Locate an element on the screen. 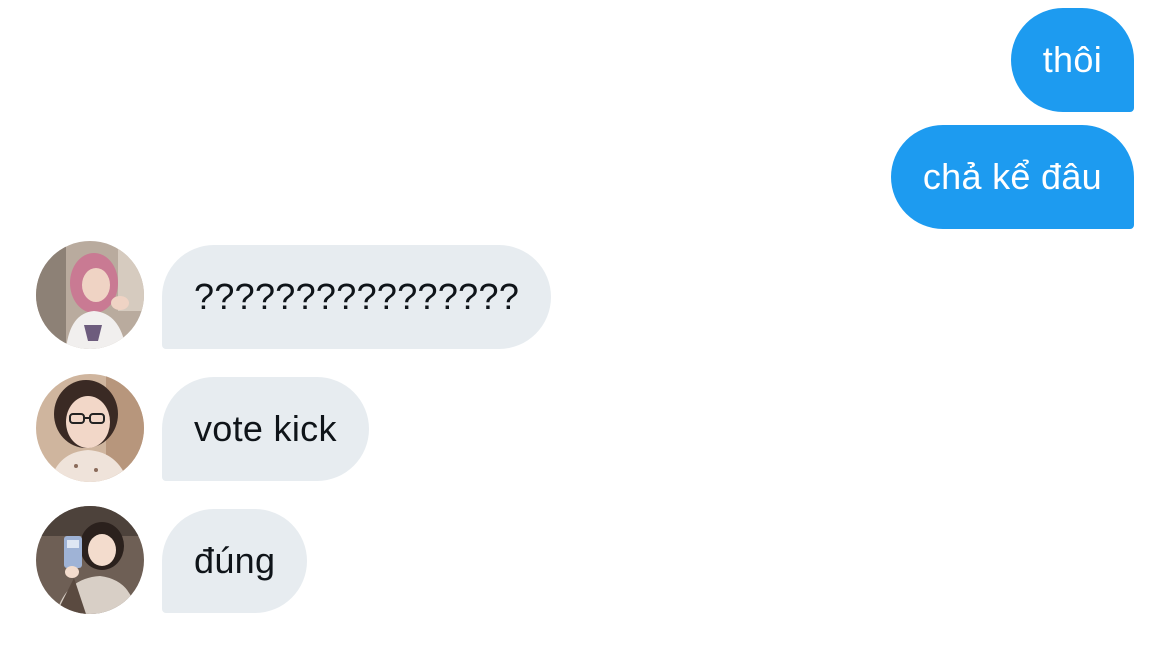 The image size is (1170, 645). message-text: chả kể đâu is located at coordinates (1012, 176).